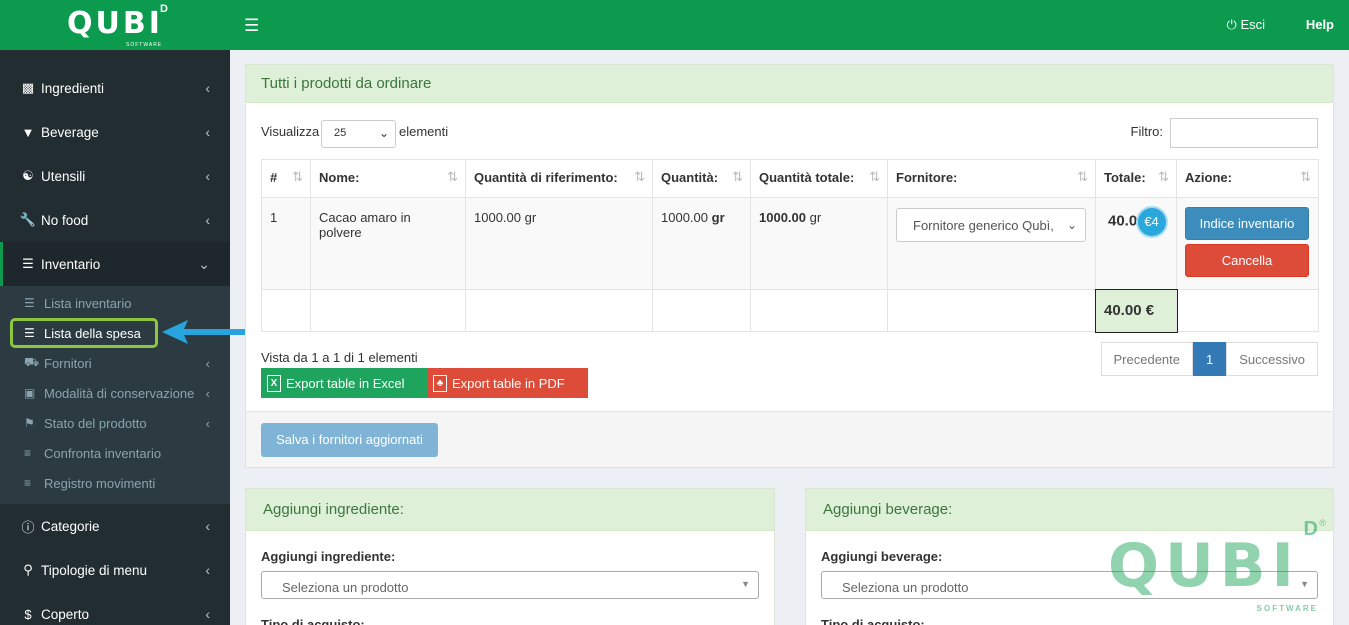 This screenshot has width=1349, height=625. Describe the element at coordinates (1210, 359) in the screenshot. I see `pagination-page: 1` at that location.